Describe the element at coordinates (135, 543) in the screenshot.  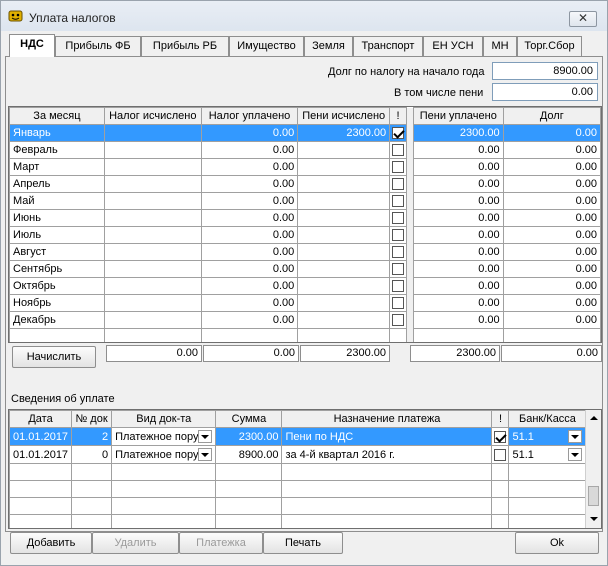
I see `delete-button: Удалить` at that location.